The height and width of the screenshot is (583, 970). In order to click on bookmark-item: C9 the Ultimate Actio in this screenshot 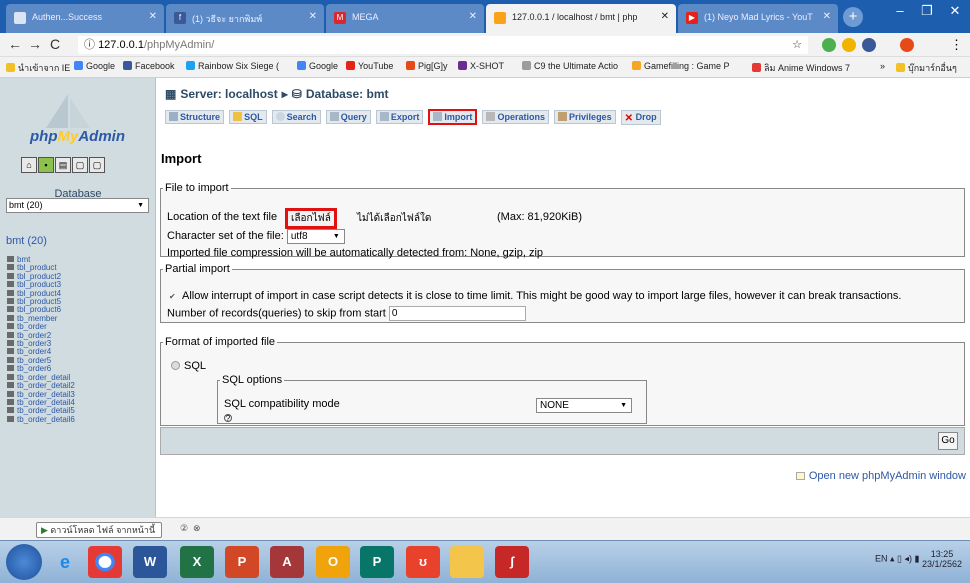, I will do `click(570, 66)`.